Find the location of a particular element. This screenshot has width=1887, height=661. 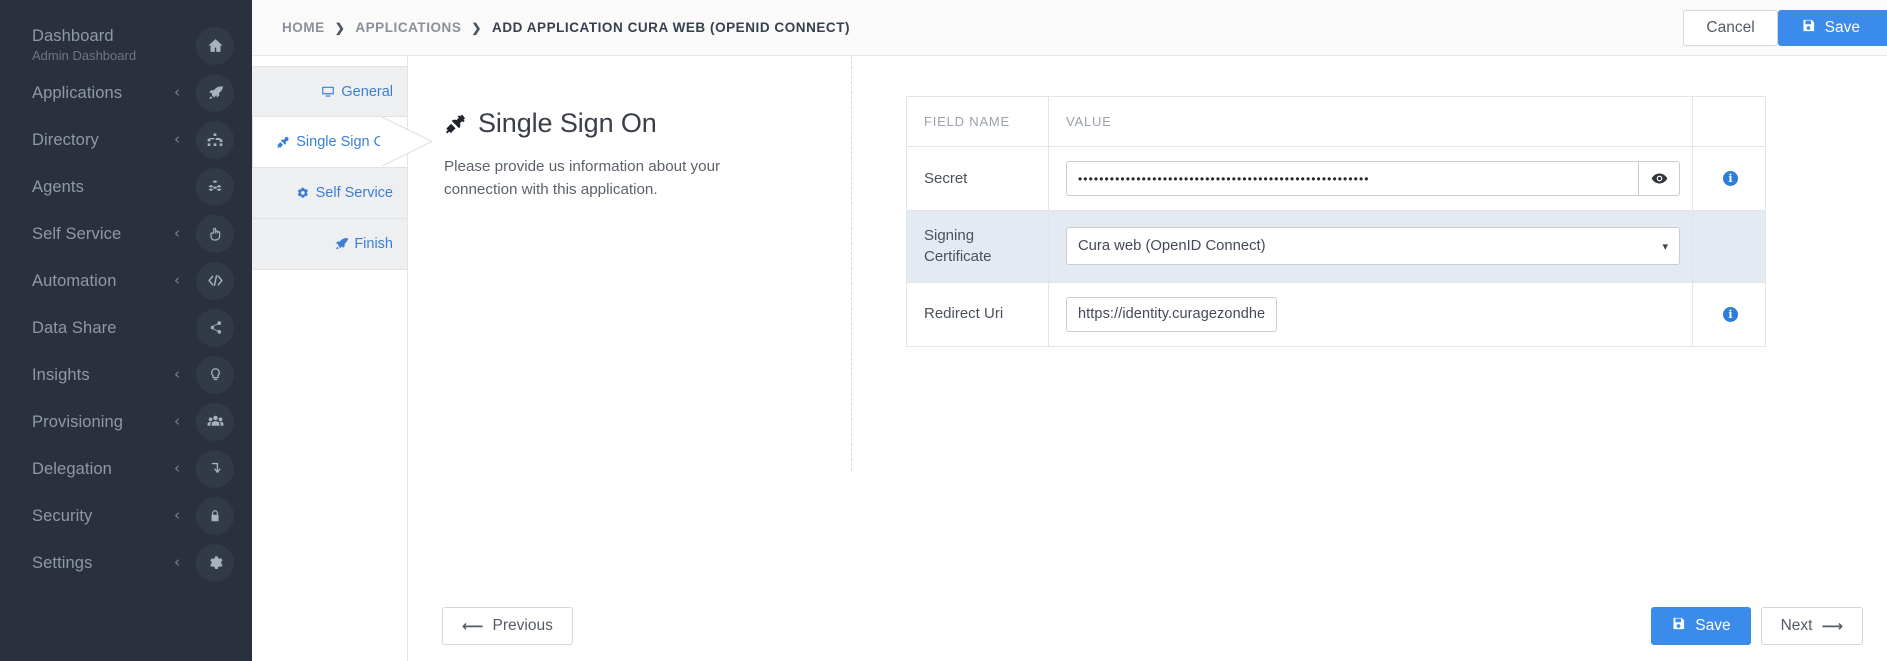

sidebar-item-label: Security is located at coordinates (62, 515).